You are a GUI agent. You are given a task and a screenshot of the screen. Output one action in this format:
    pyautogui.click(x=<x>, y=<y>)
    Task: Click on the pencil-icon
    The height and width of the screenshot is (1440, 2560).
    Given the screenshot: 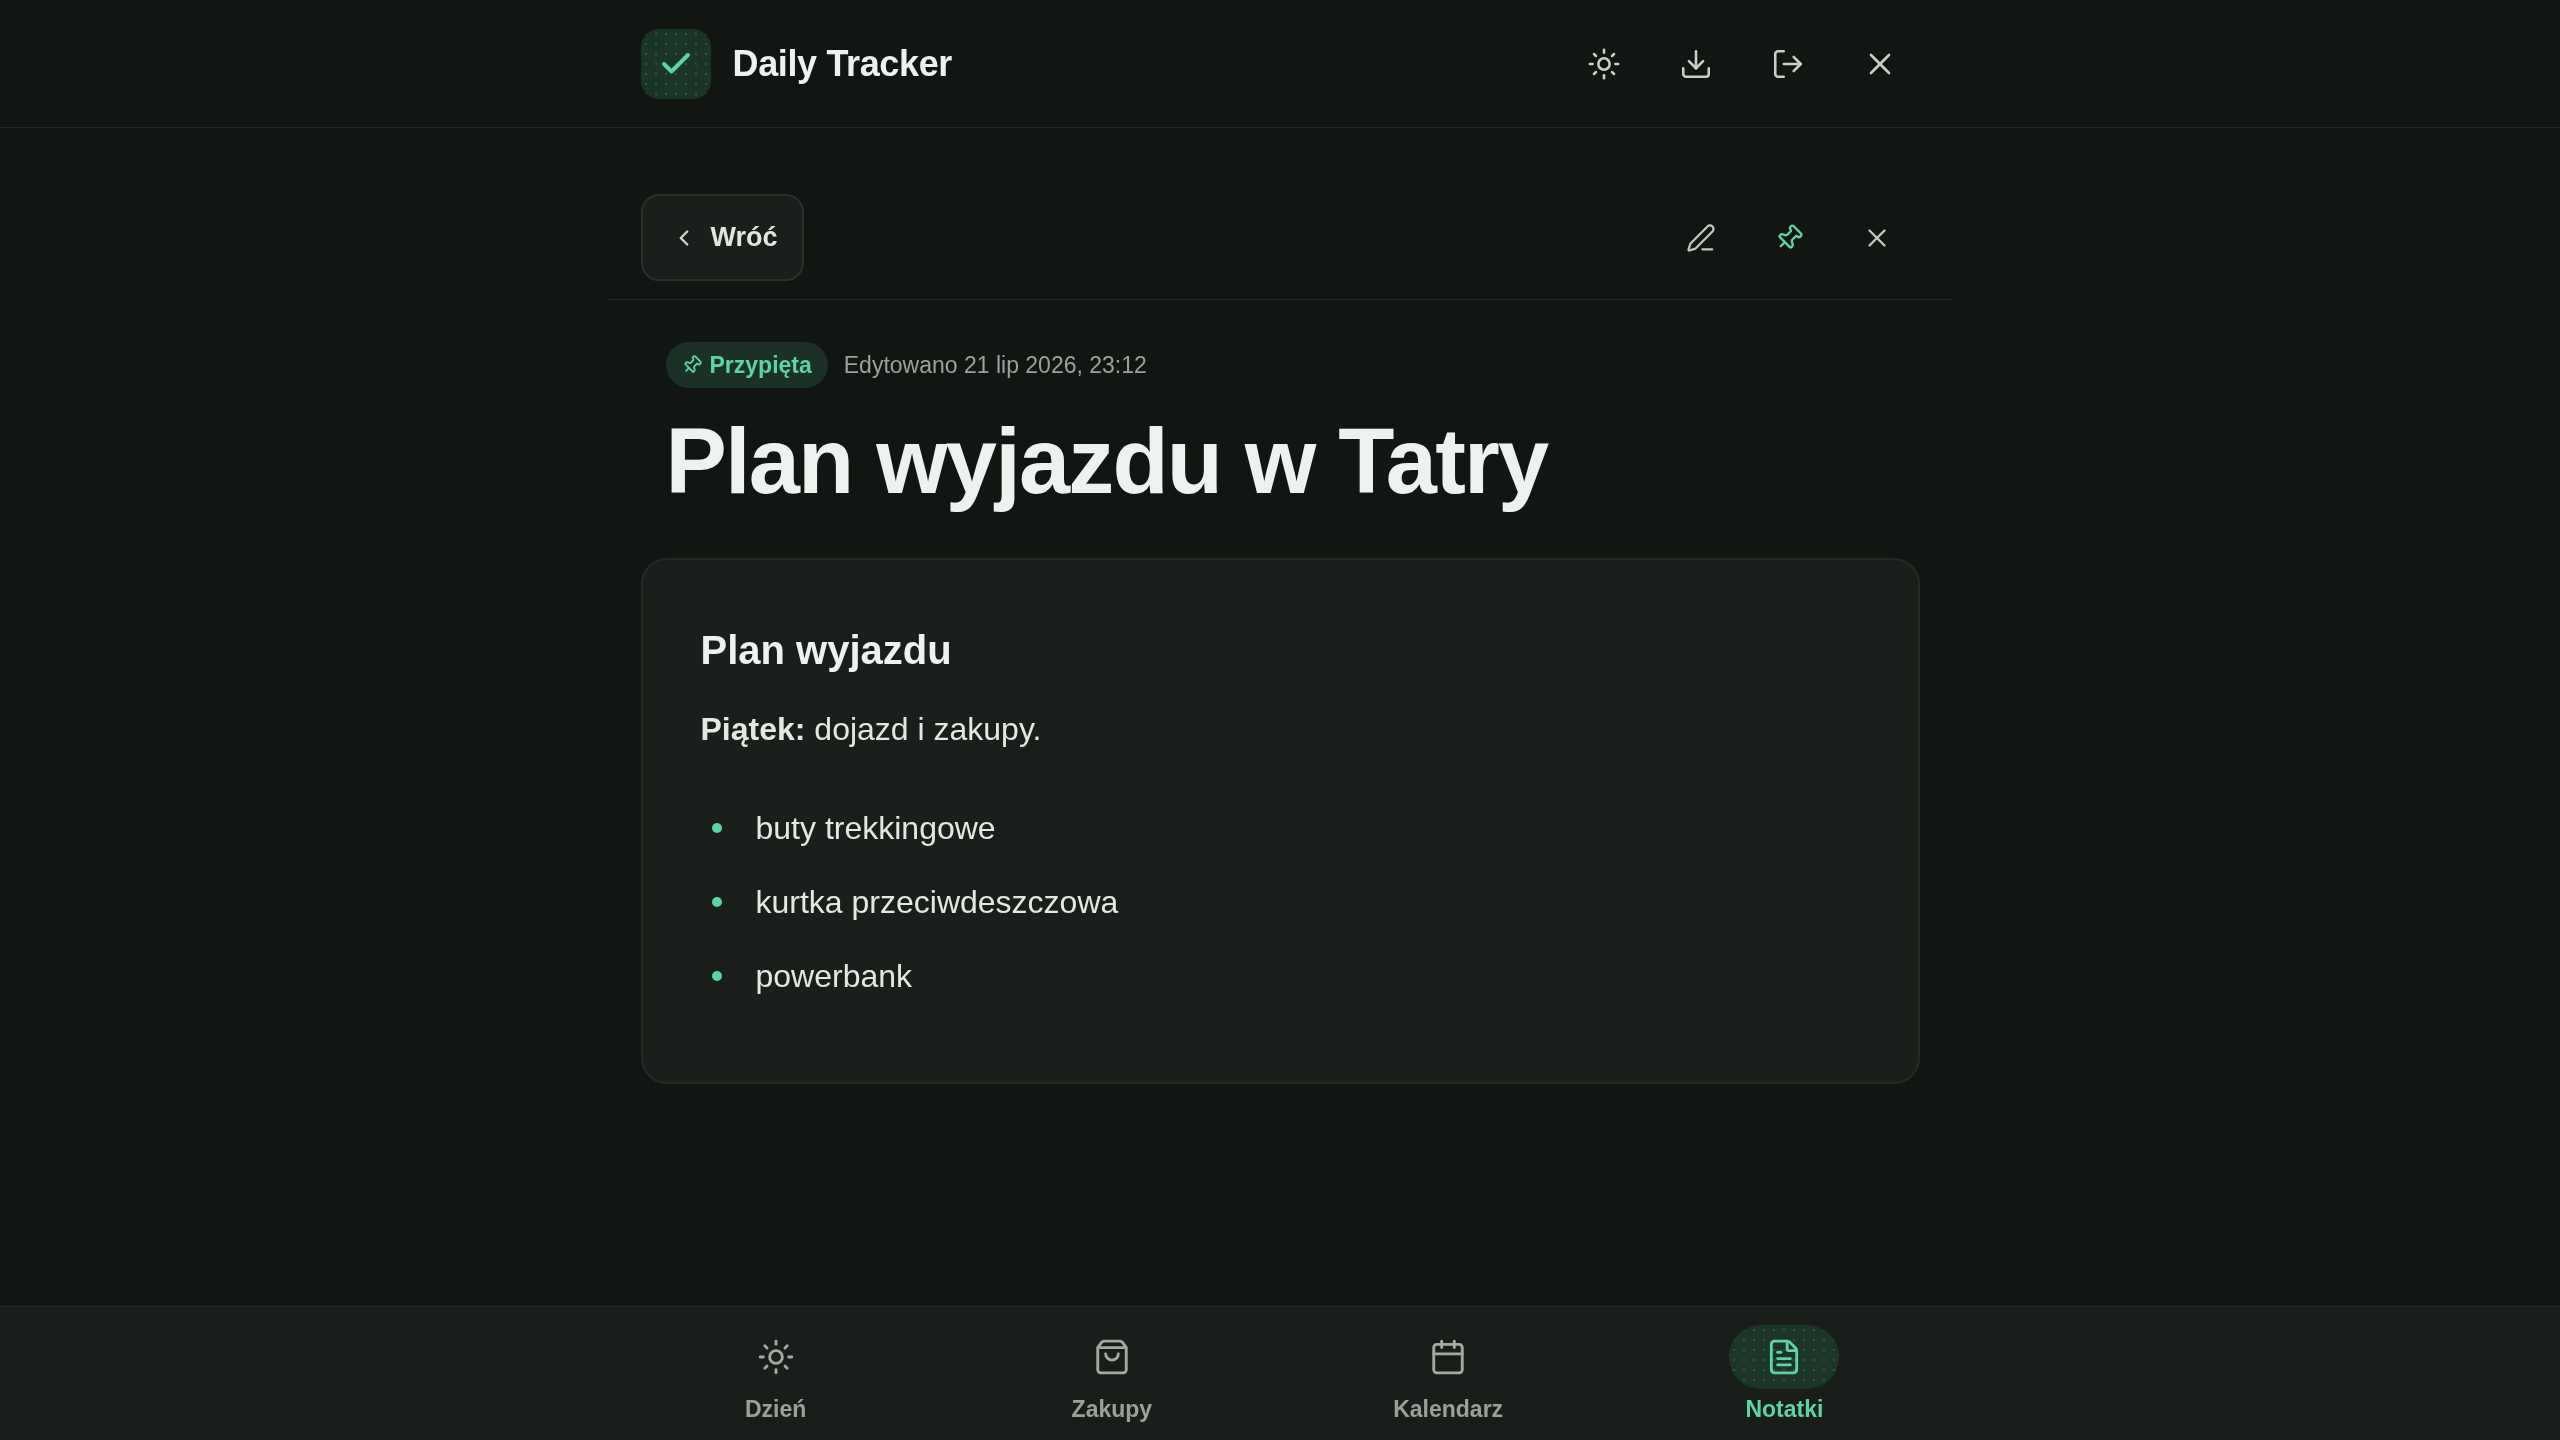 What is the action you would take?
    pyautogui.click(x=1700, y=237)
    